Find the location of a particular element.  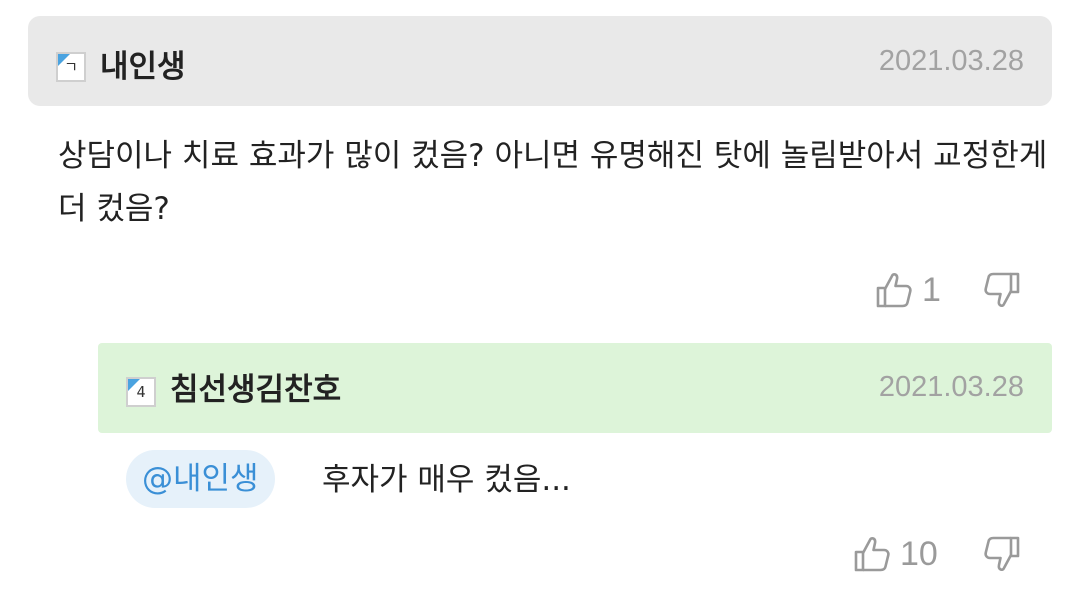

comment-username: 내인생 is located at coordinates (143, 67).